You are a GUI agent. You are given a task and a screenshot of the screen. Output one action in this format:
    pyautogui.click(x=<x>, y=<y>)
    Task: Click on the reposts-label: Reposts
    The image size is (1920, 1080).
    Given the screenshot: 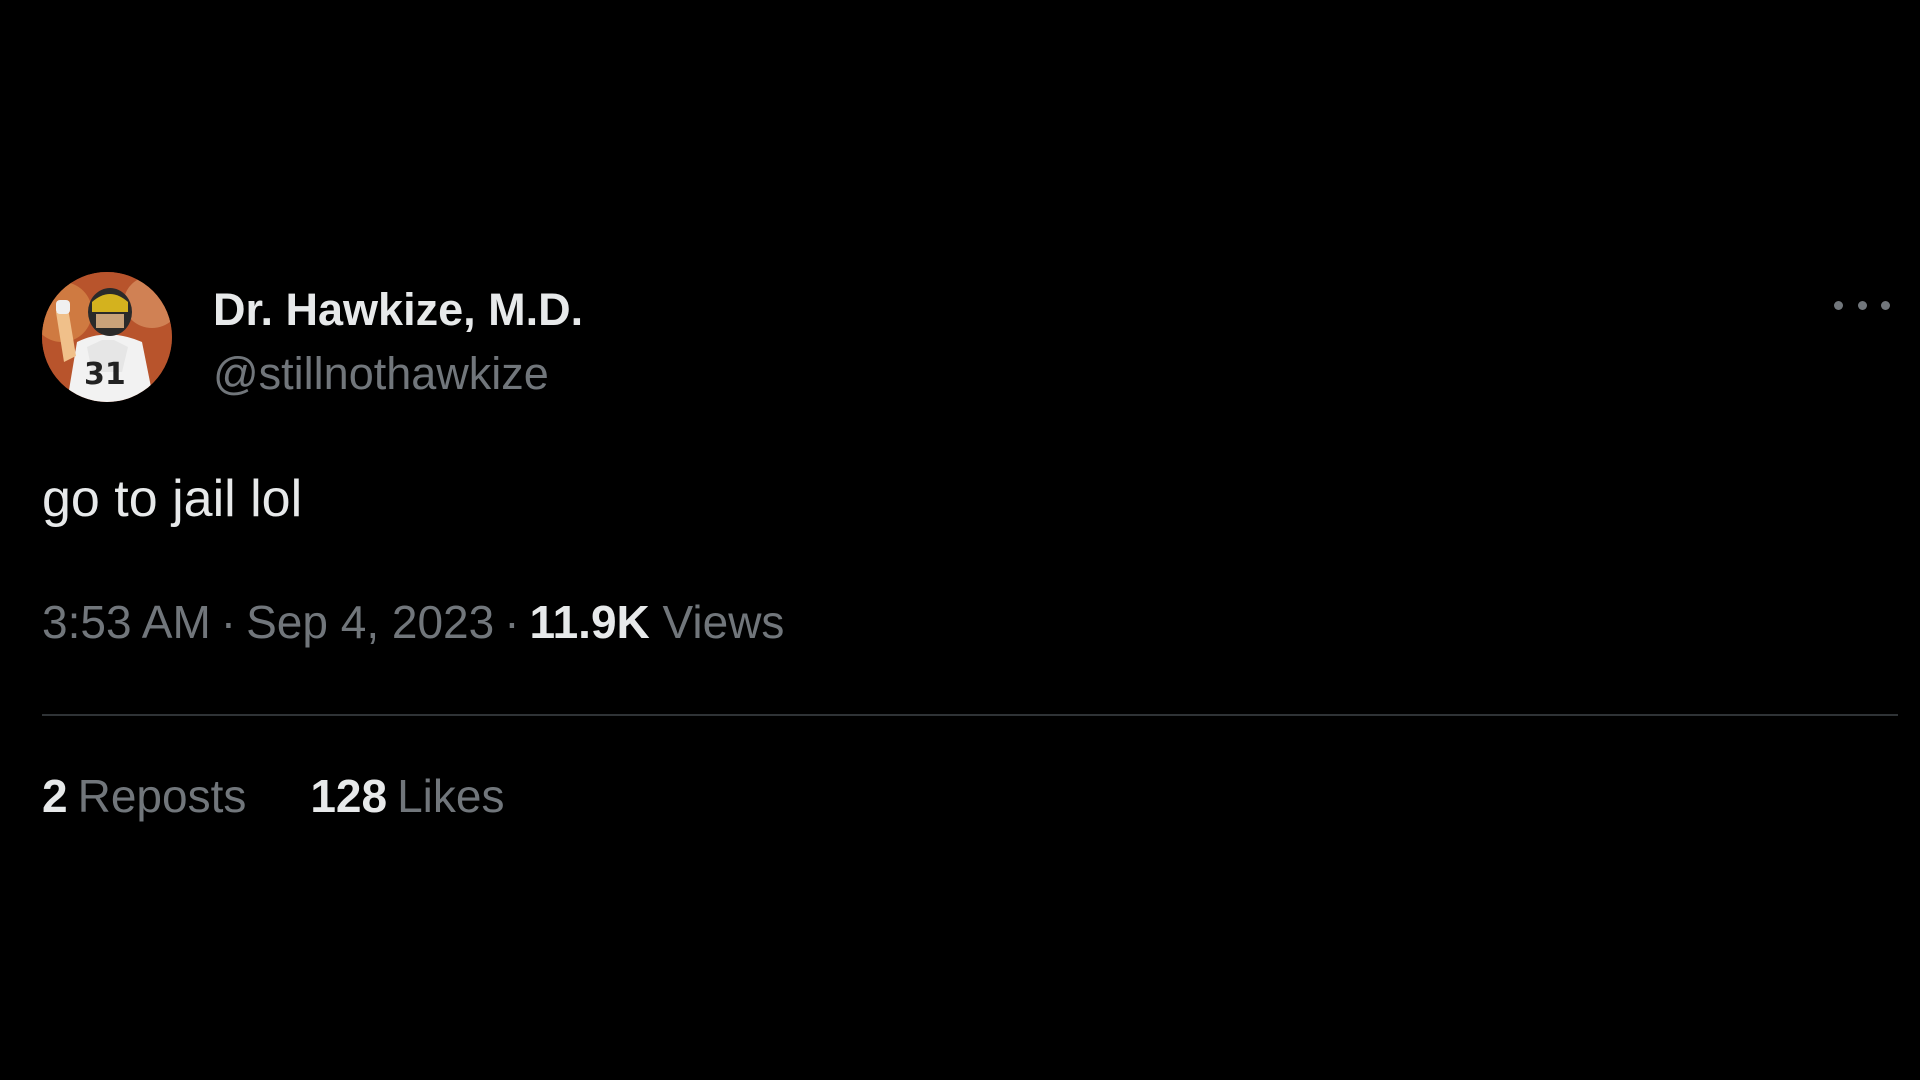 What is the action you would take?
    pyautogui.click(x=162, y=796)
    